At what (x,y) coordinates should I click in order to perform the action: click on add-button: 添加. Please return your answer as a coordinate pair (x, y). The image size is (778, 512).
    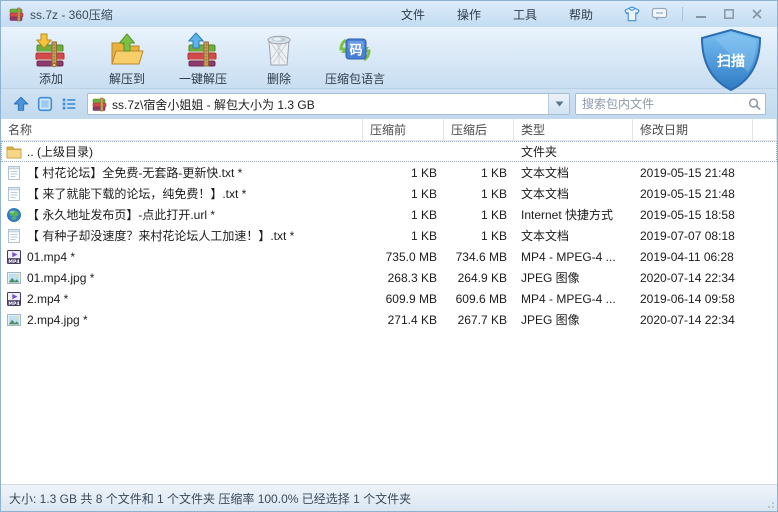
    Looking at the image, I should click on (51, 58).